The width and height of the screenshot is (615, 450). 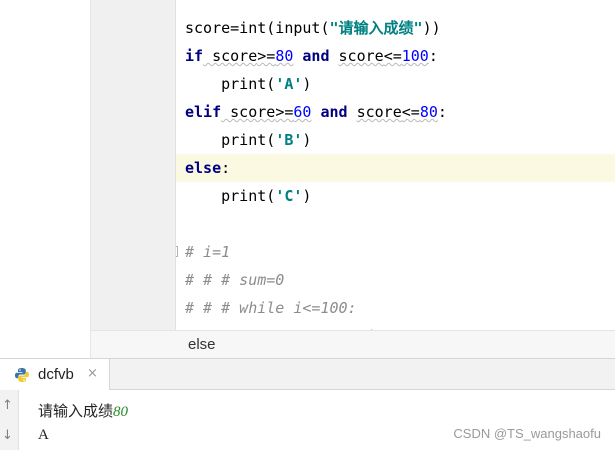 I want to click on run-tab: dcfvb ×, so click(x=55, y=374).